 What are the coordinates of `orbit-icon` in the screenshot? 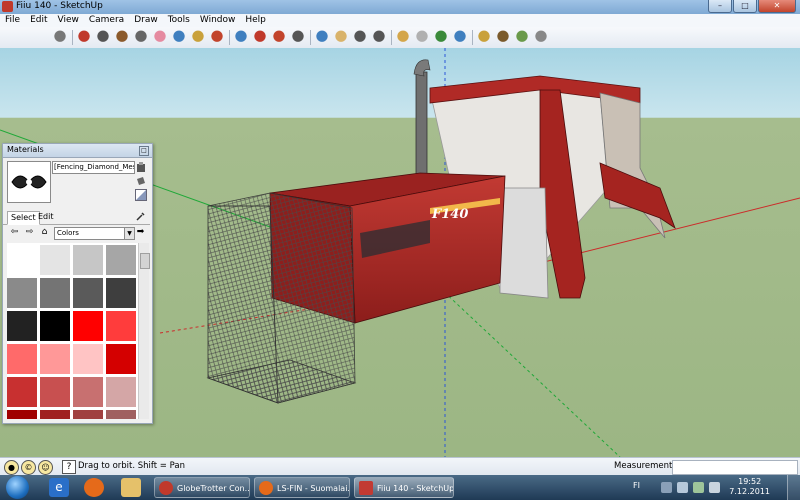 It's located at (322, 37).